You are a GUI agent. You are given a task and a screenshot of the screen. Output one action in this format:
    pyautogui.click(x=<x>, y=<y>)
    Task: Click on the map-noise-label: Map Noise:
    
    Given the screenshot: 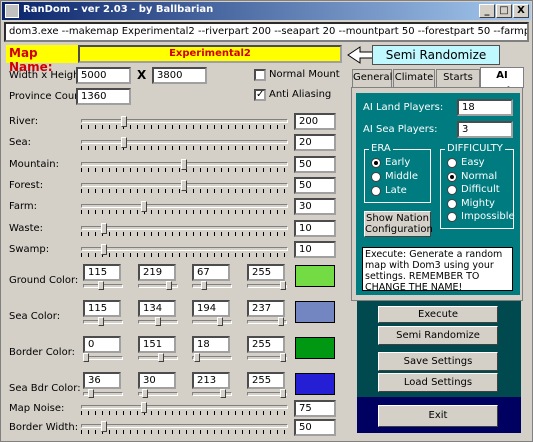 What is the action you would take?
    pyautogui.click(x=37, y=408)
    